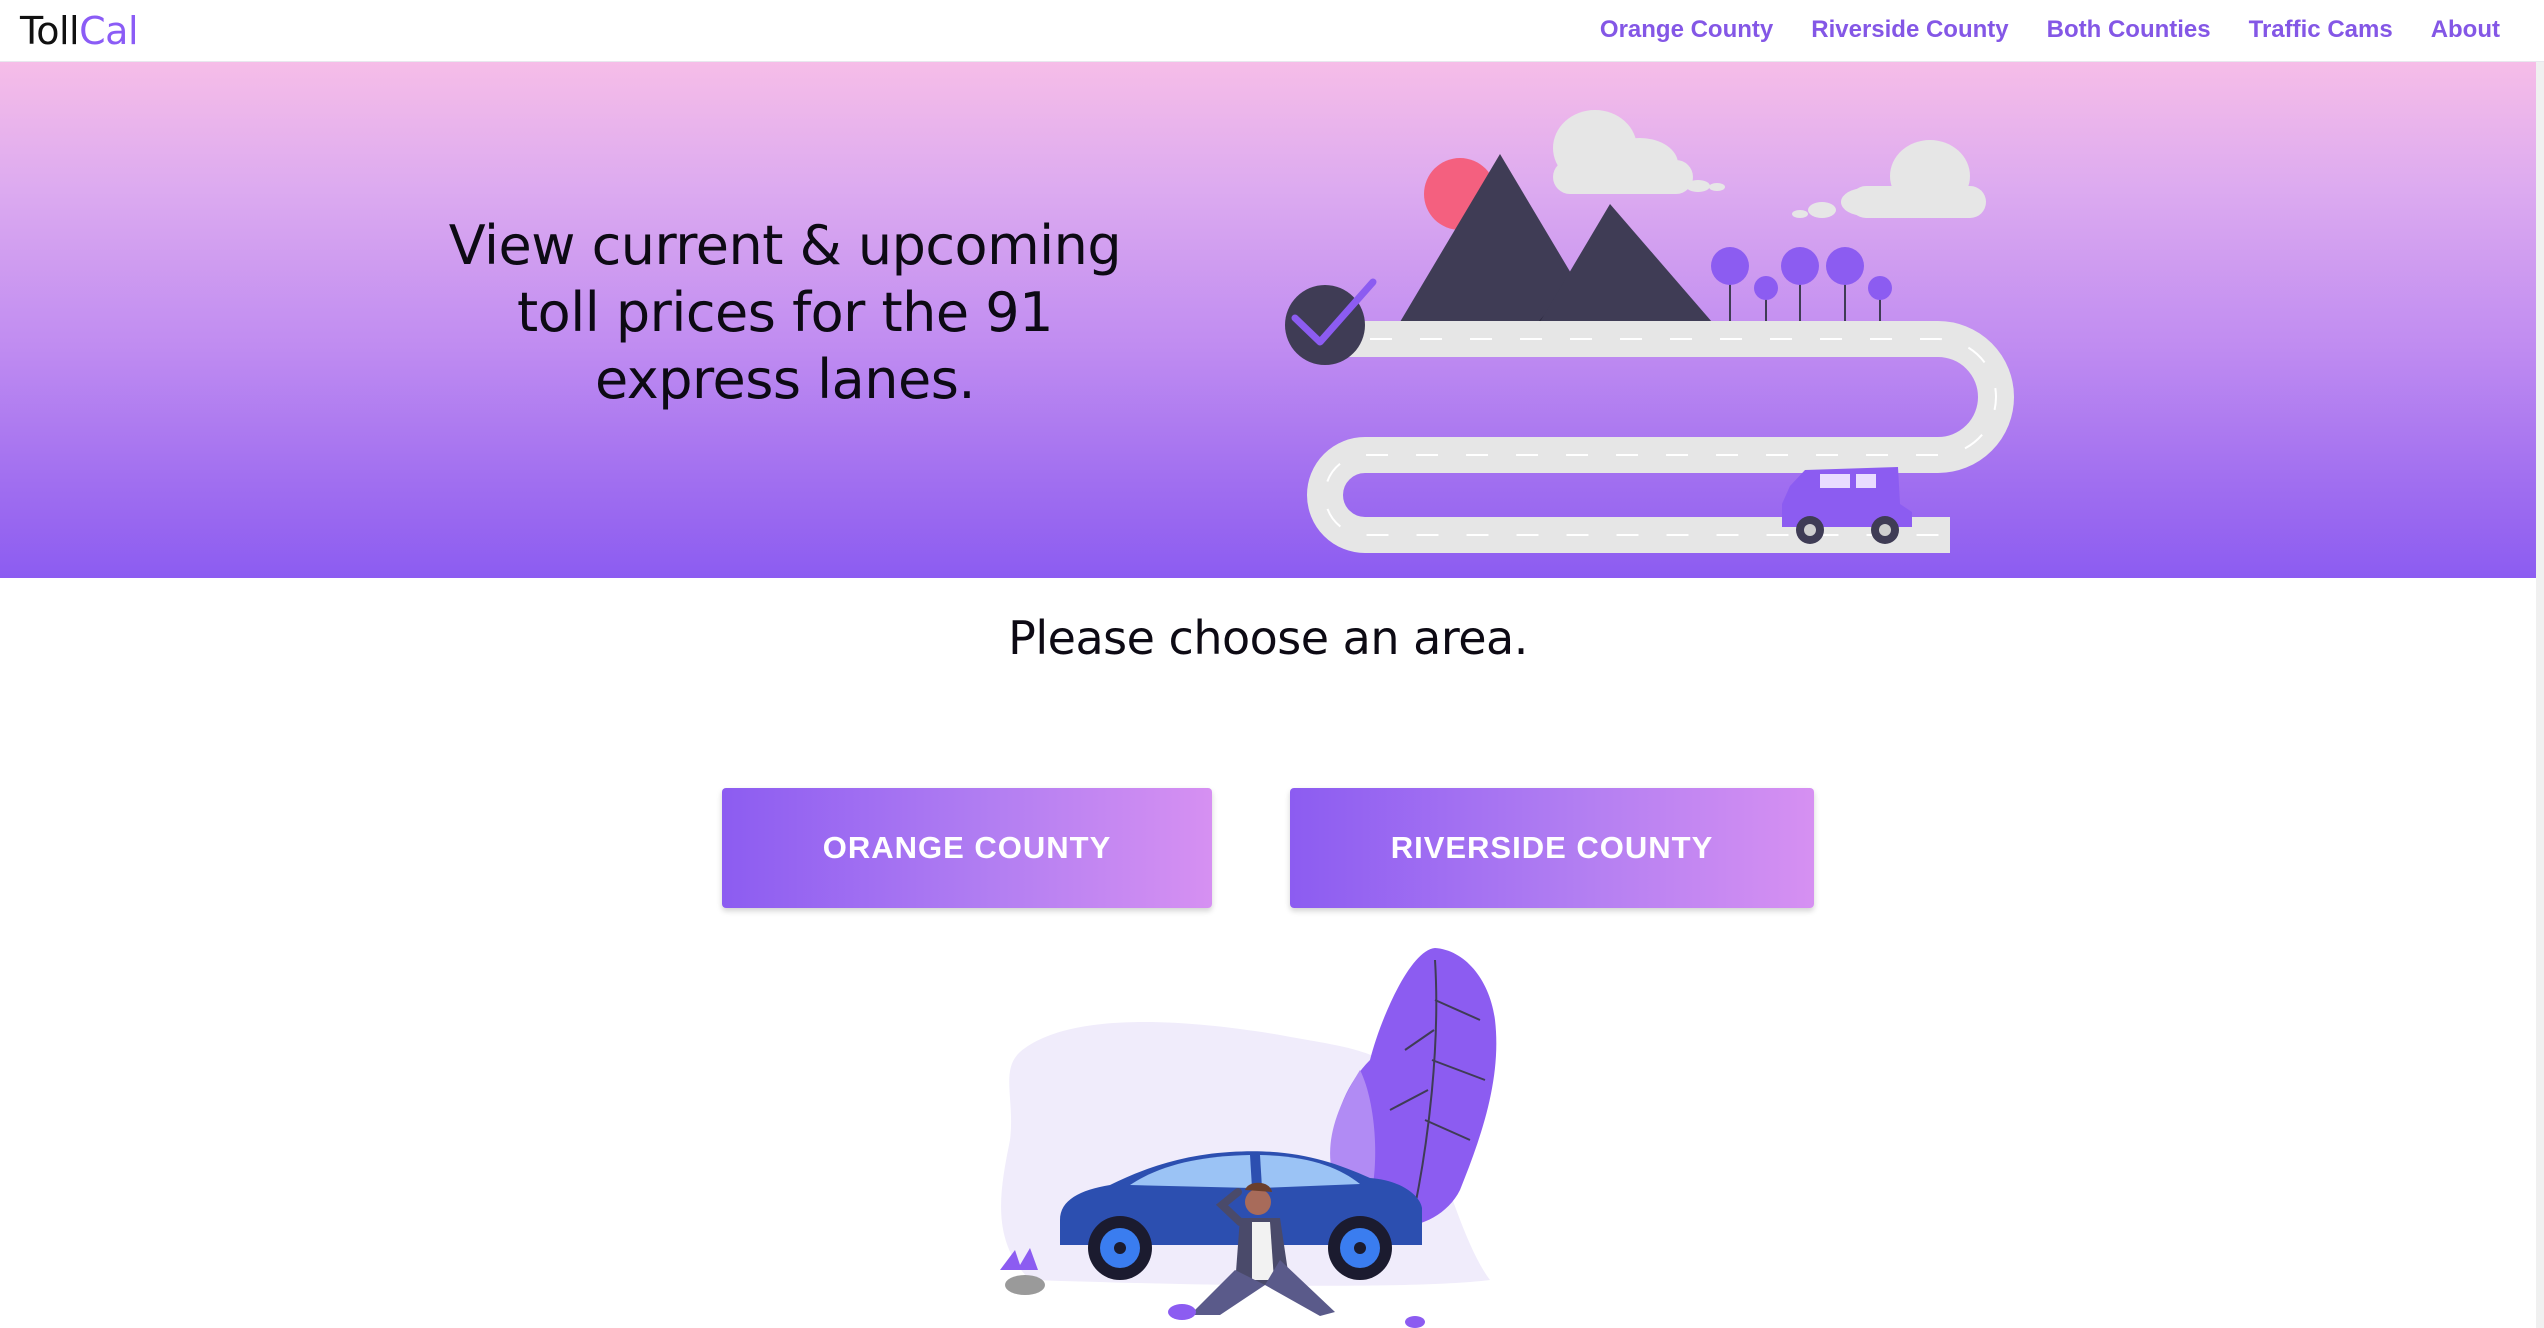 This screenshot has height=1328, width=2544. What do you see at coordinates (1649, 331) in the screenshot?
I see `road-trip-illustration` at bounding box center [1649, 331].